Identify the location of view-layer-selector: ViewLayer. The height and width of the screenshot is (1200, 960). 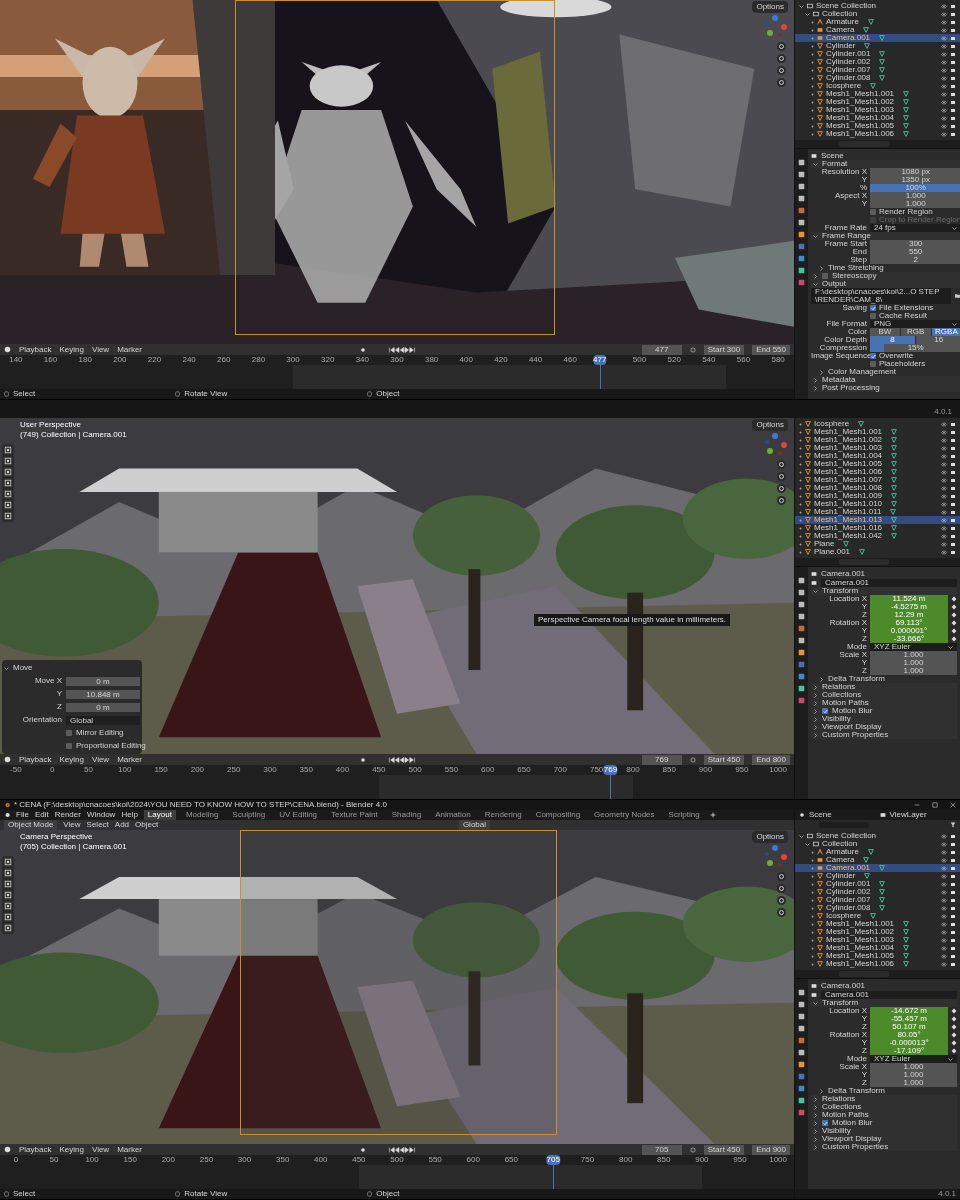
(922, 815).